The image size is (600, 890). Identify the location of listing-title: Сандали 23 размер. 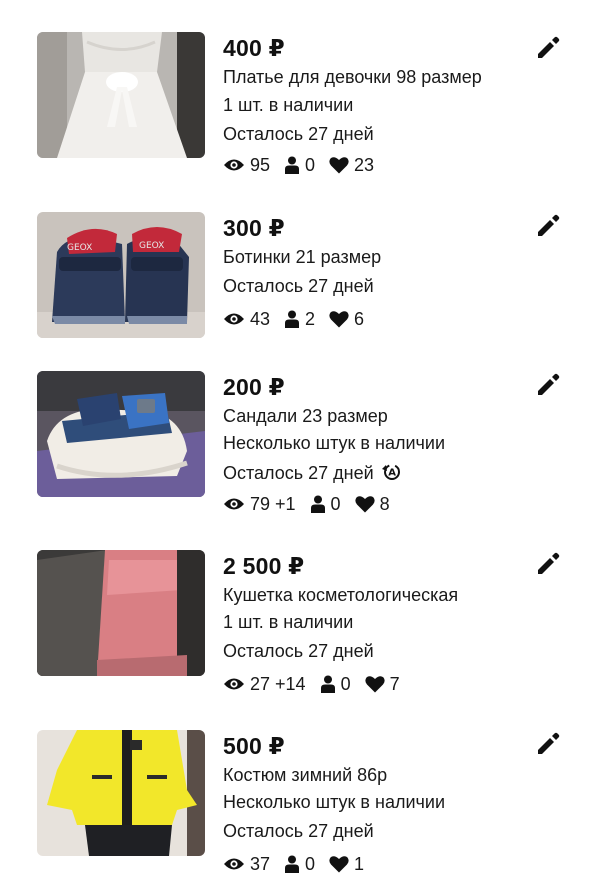
(305, 416).